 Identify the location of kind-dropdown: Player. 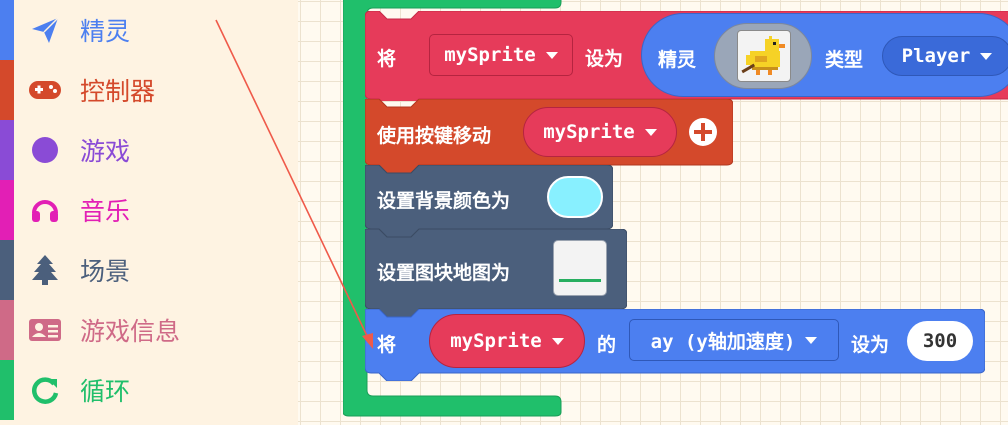
(945, 56).